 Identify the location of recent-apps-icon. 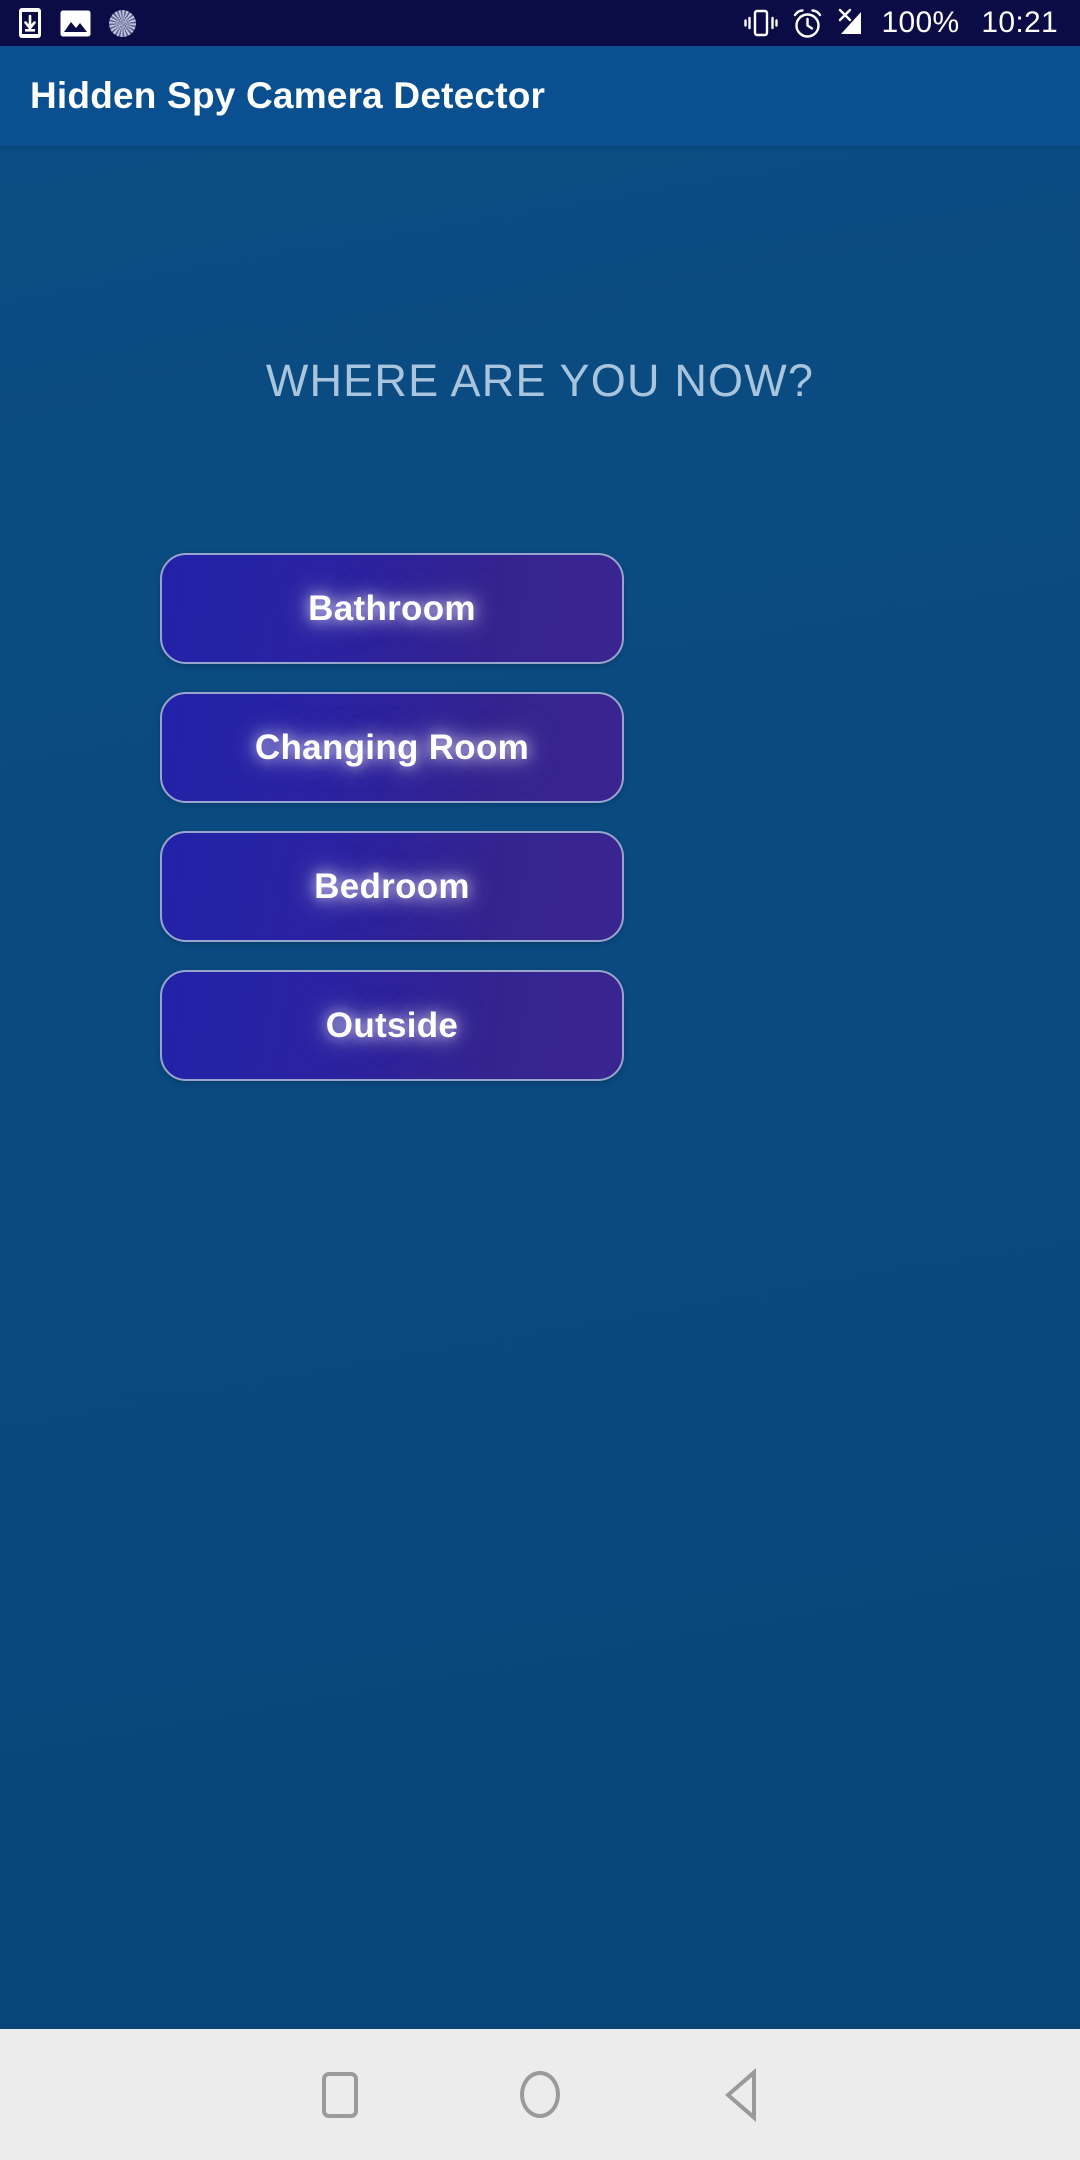
(340, 2094).